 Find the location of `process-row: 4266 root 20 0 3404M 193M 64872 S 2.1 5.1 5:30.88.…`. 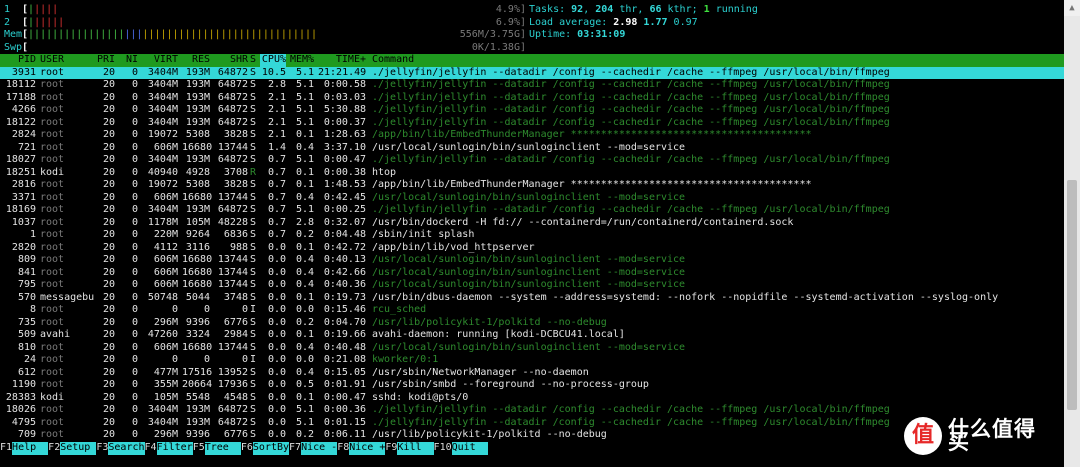

process-row: 4266 root 20 0 3404M 193M 64872 S 2.1 5.1 5:30.88.… is located at coordinates (532, 110).